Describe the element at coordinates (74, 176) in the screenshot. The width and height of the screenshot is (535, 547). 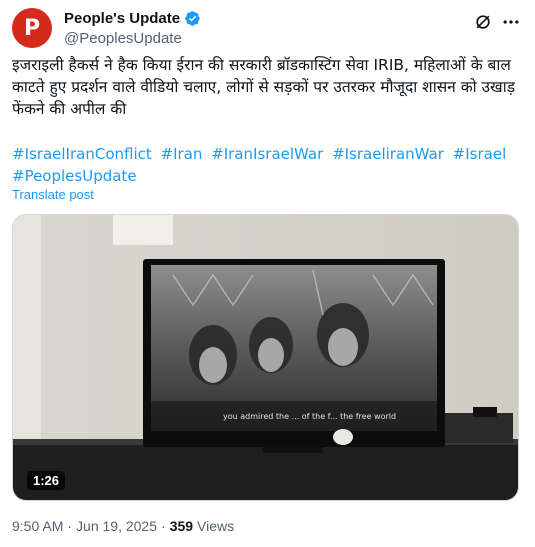
I see `hashtag-link: #PeoplesUpdate` at that location.